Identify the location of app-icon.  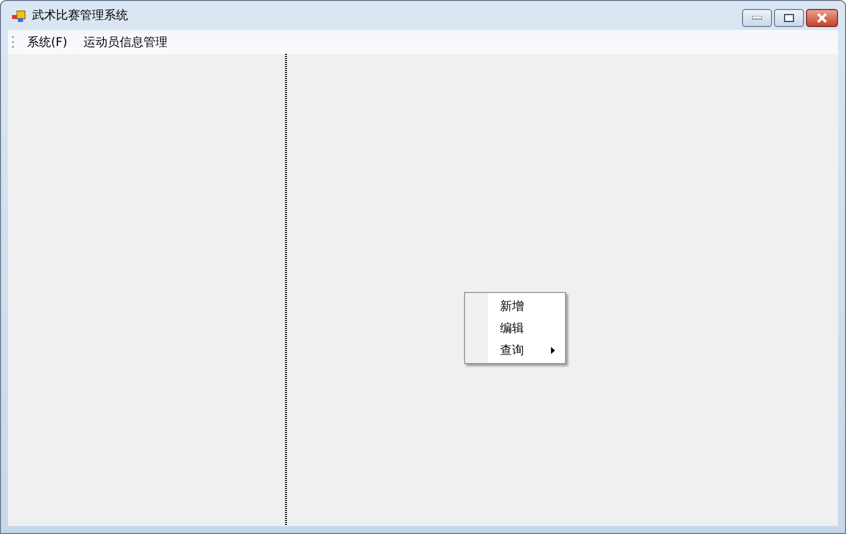
(19, 16).